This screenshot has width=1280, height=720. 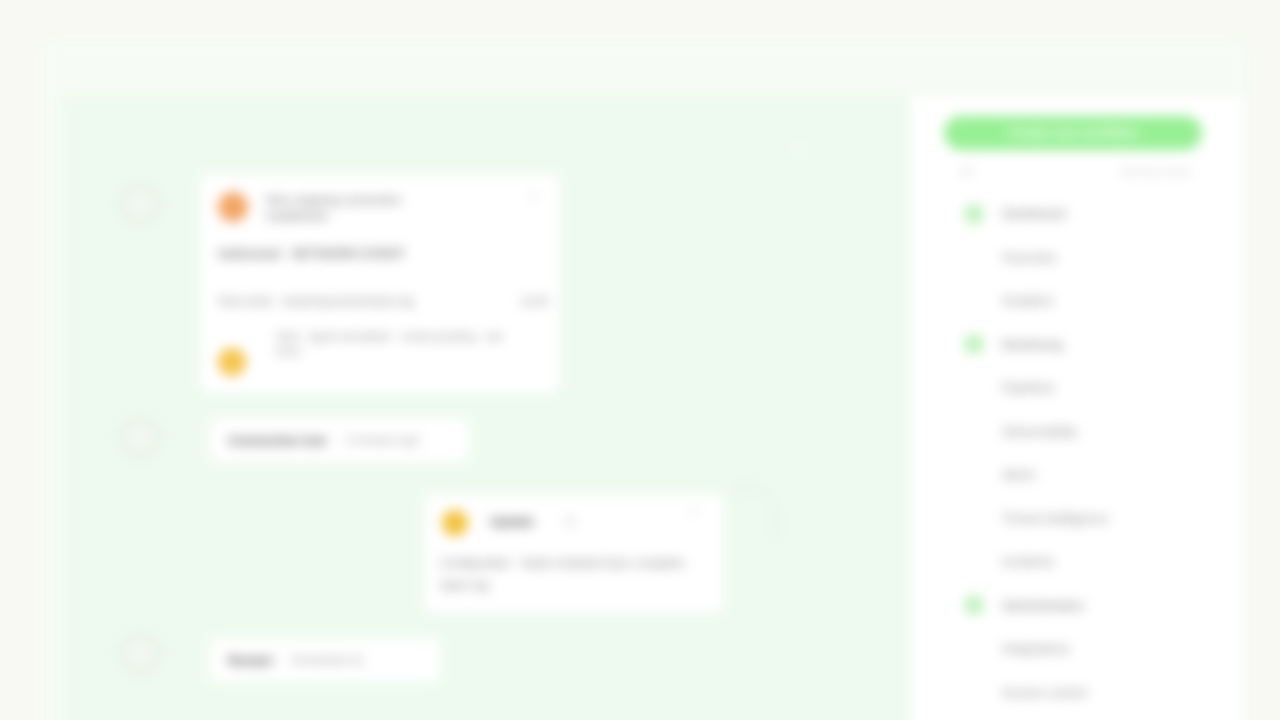 I want to click on sidebar-item-administration: Administration, so click(x=1082, y=606).